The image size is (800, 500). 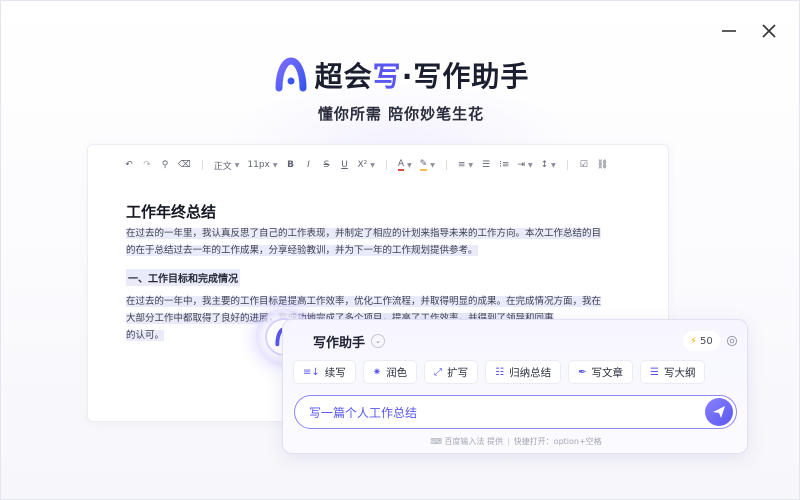 What do you see at coordinates (516, 441) in the screenshot?
I see `assistant-footer: ⌨ 百度输入法 提供 | 快捷打开：option+空格` at bounding box center [516, 441].